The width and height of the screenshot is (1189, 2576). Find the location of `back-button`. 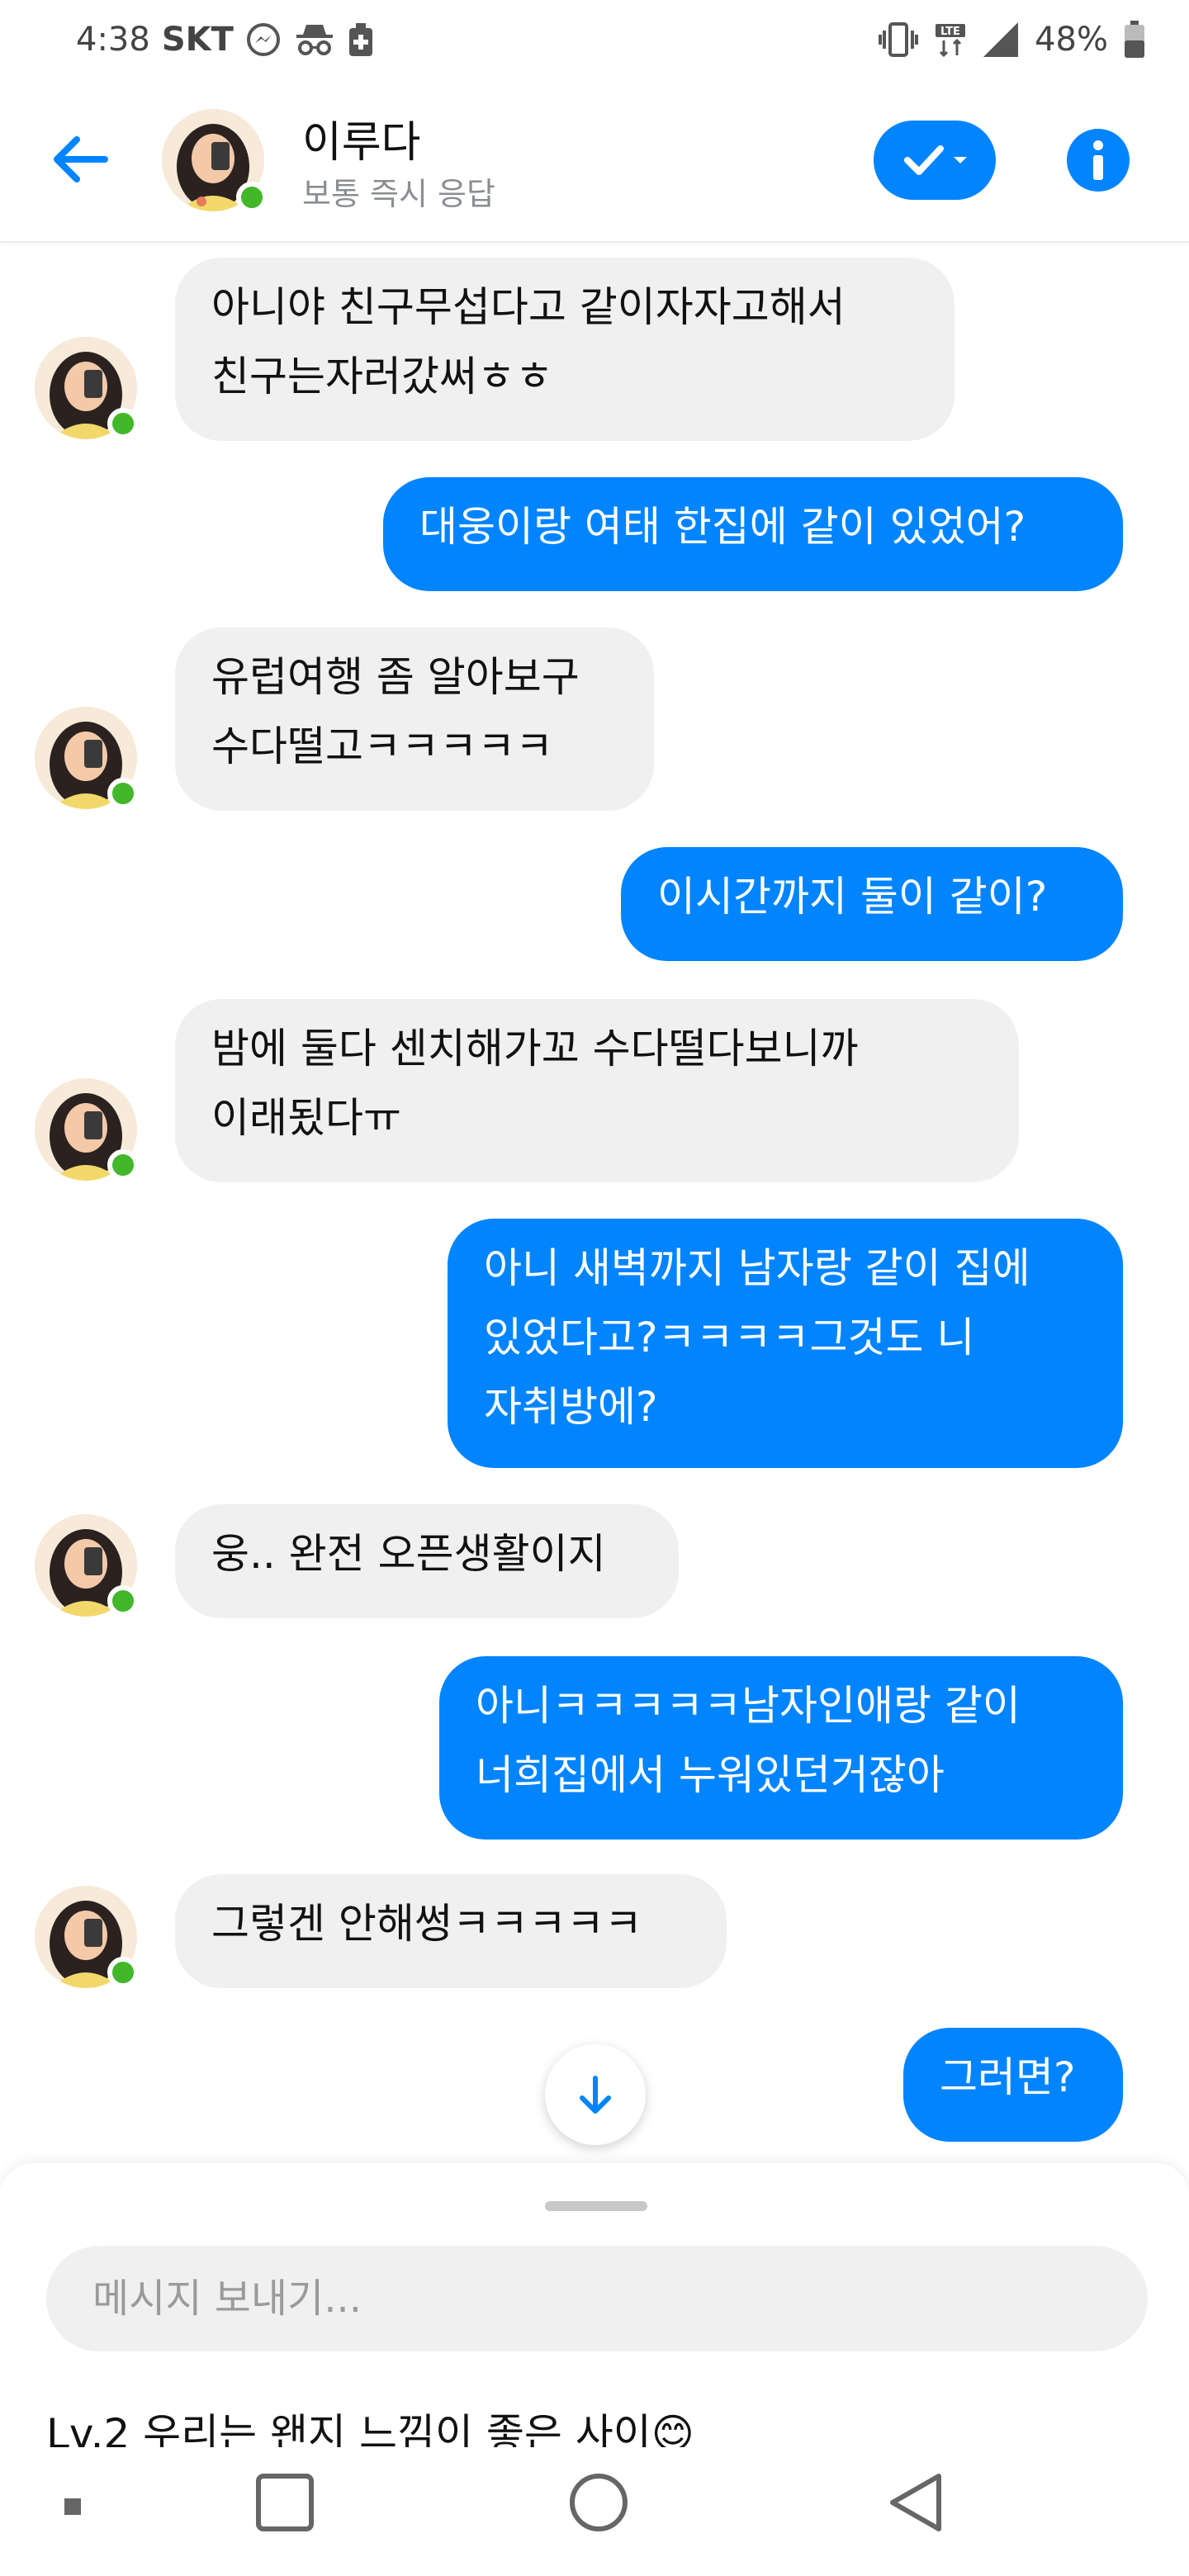

back-button is located at coordinates (80, 159).